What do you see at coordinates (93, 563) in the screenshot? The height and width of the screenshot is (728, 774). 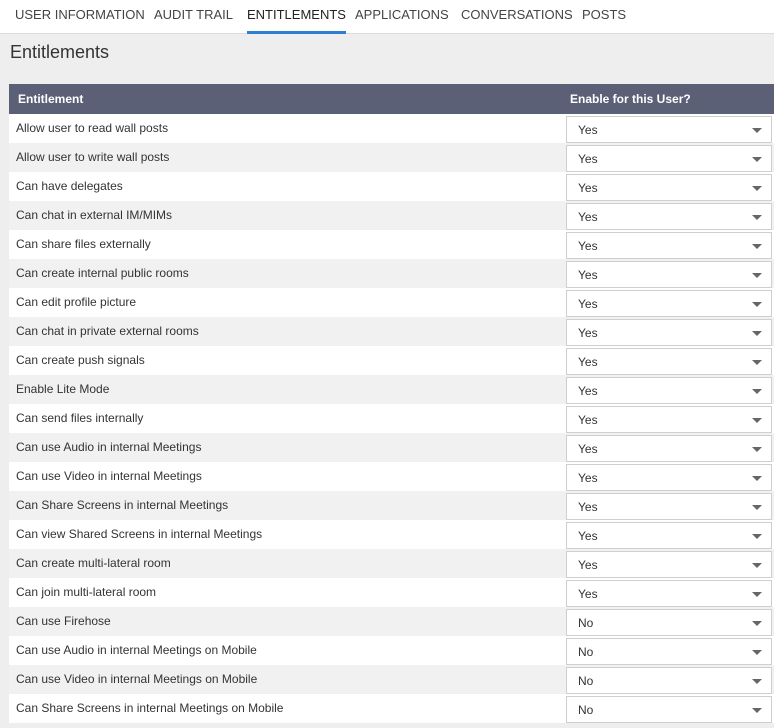 I see `entitlement-label: Can create multi-lateral room` at bounding box center [93, 563].